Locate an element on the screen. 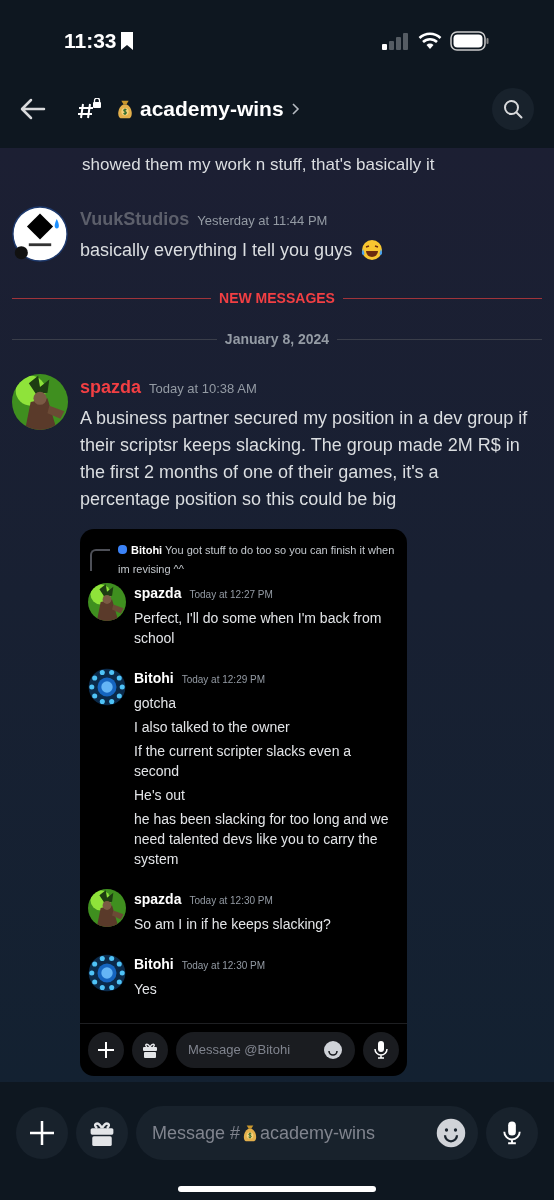 This screenshot has height=1200, width=554. message-text: gotcha is located at coordinates (156, 703).